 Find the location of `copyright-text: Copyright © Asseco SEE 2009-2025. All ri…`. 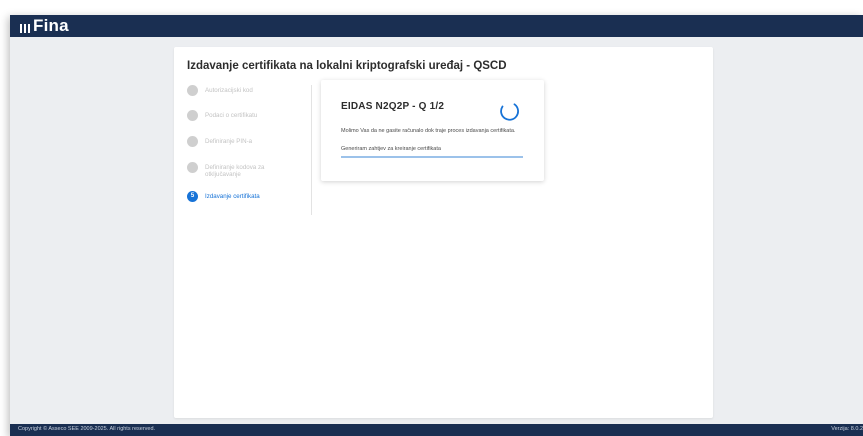

copyright-text: Copyright © Asseco SEE 2009-2025. All ri… is located at coordinates (87, 429).